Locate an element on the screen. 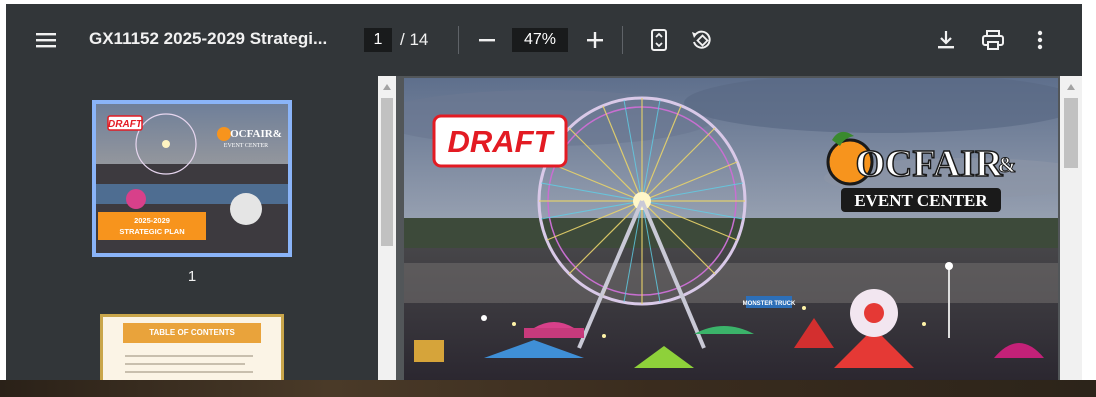 This screenshot has height=397, width=1096. sidebar-scrollbar is located at coordinates (387, 228).